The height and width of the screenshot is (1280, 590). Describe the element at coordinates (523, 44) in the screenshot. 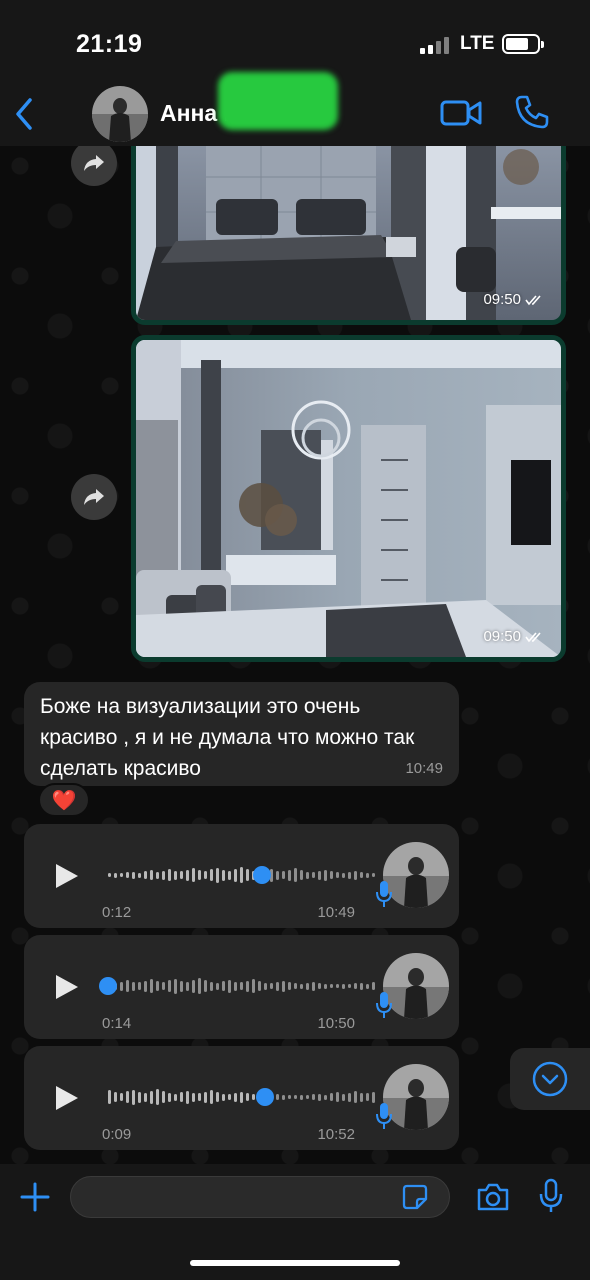

I see `battery-icon` at that location.